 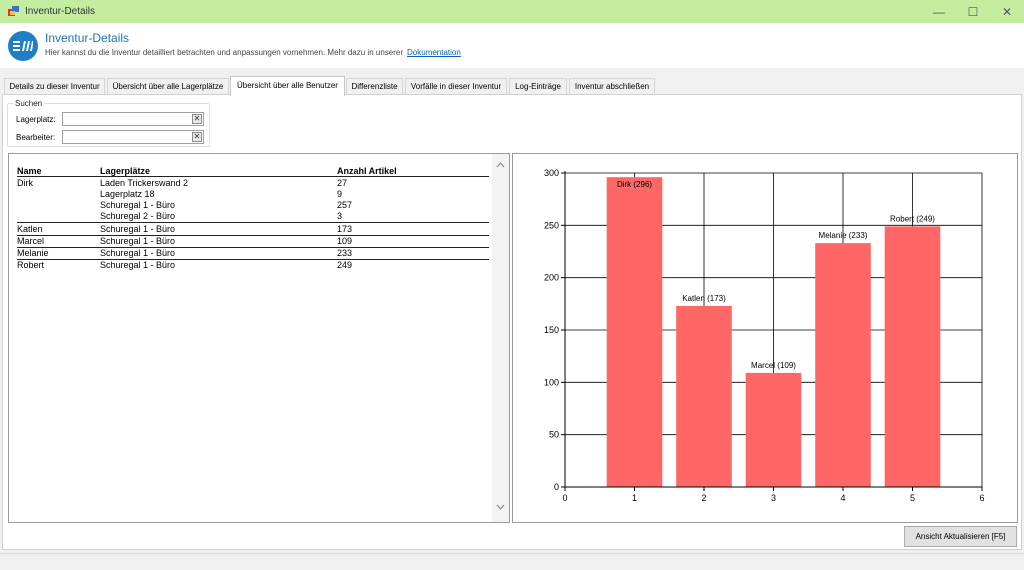 What do you see at coordinates (33, 253) in the screenshot?
I see `cell-name: Melanie` at bounding box center [33, 253].